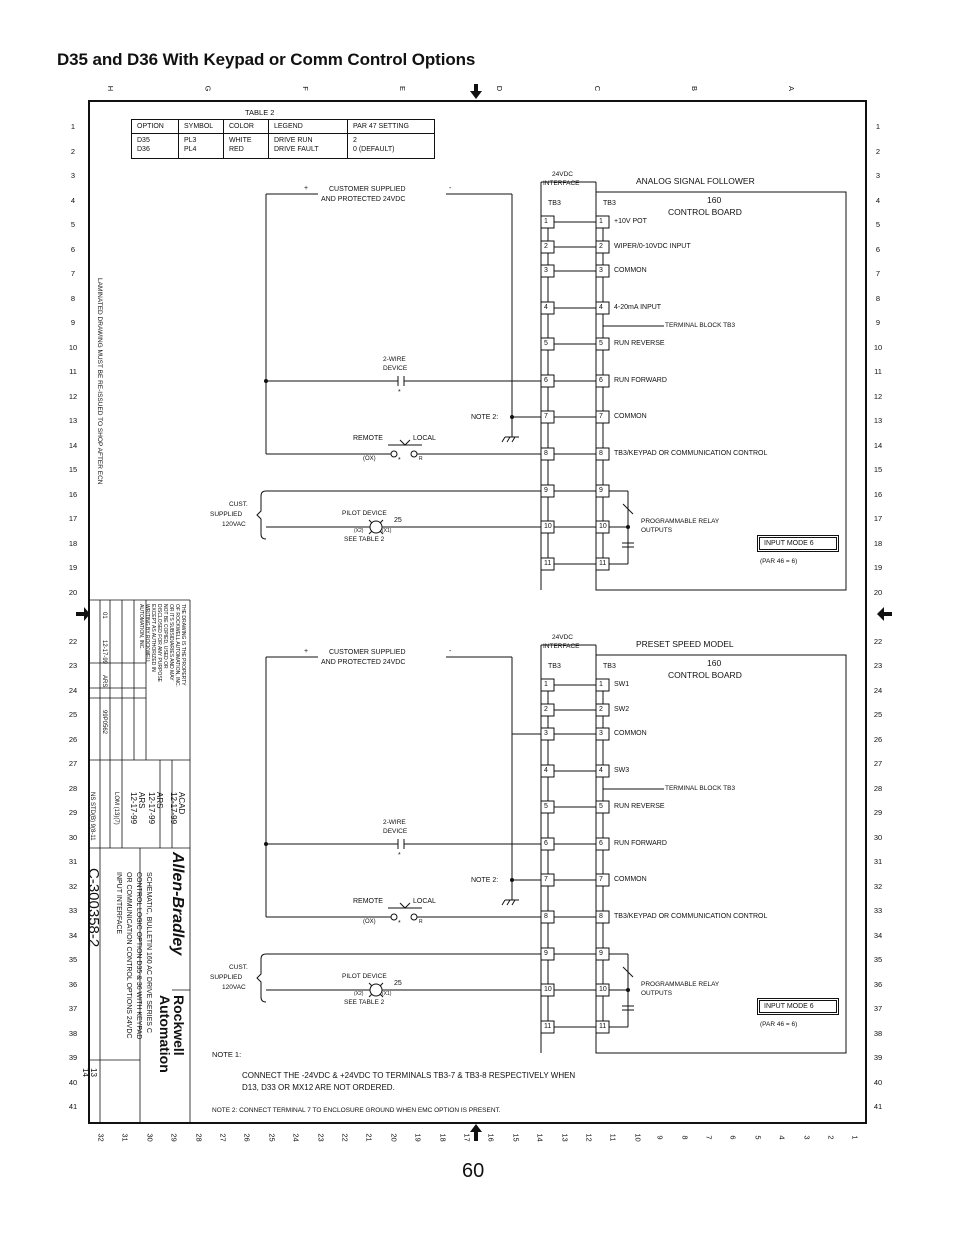 The height and width of the screenshot is (1235, 954). What do you see at coordinates (104, 615) in the screenshot?
I see `rev-number: 01` at bounding box center [104, 615].